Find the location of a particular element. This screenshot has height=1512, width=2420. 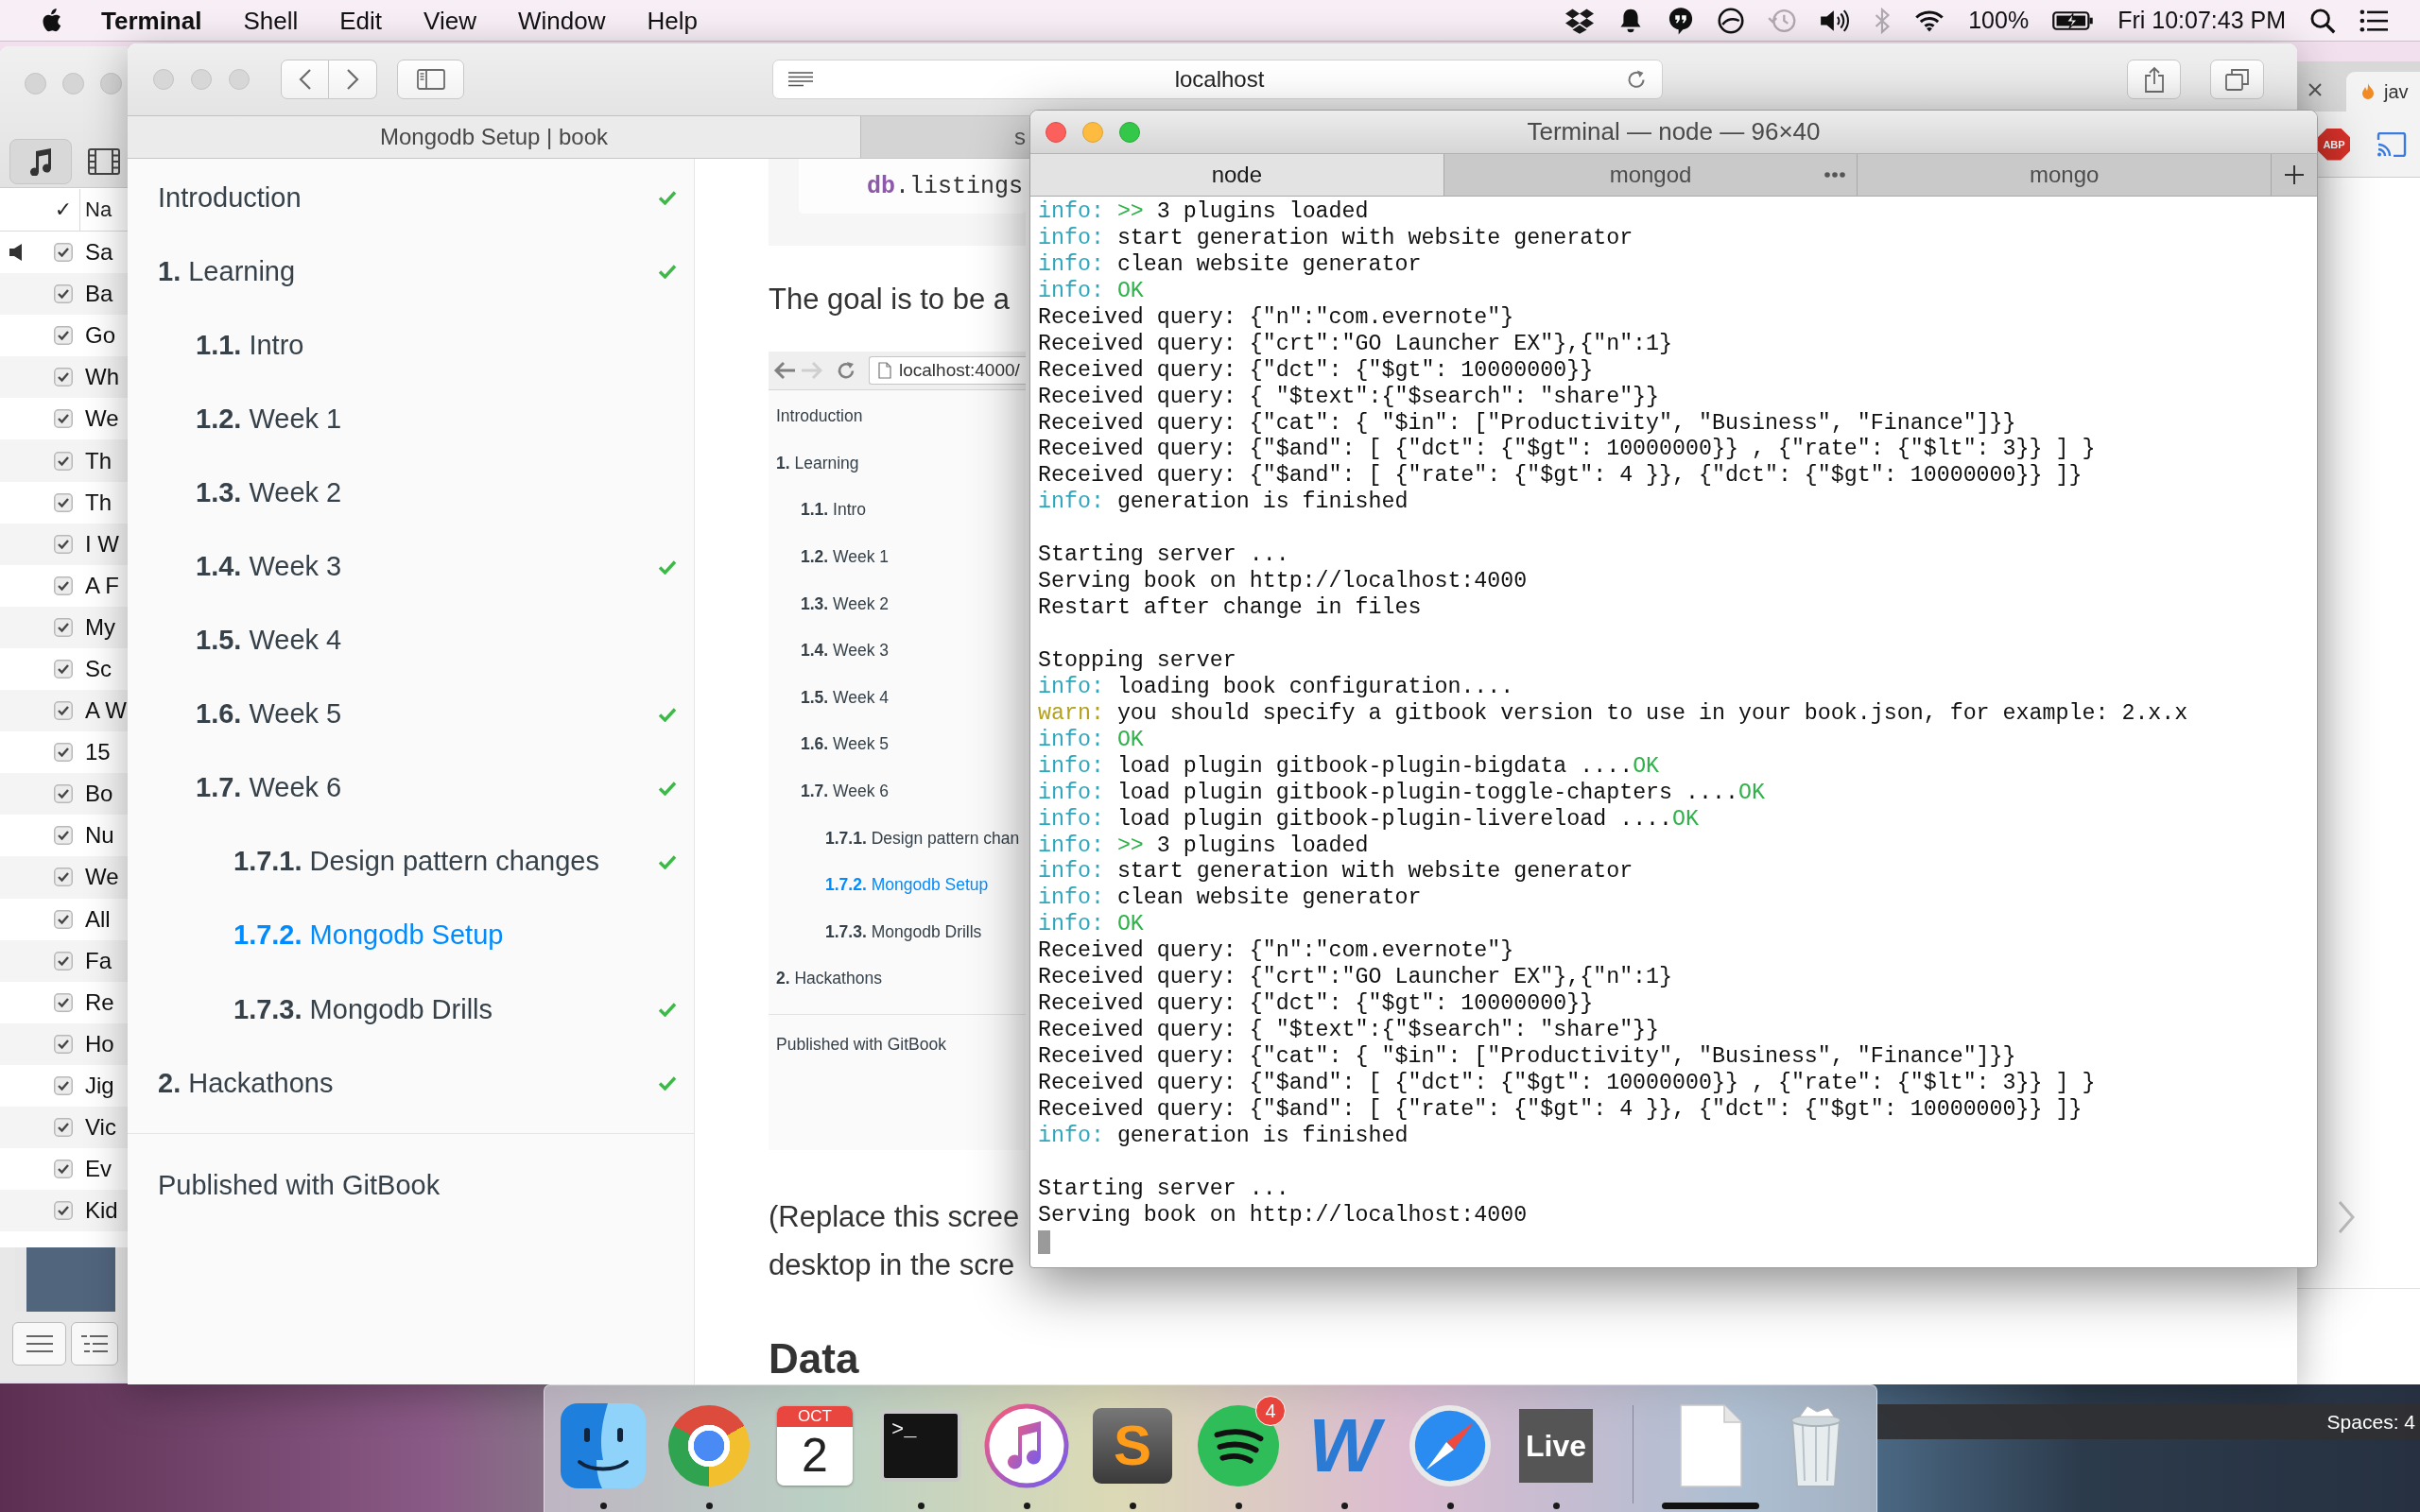

menu-item: Shell is located at coordinates (271, 20).